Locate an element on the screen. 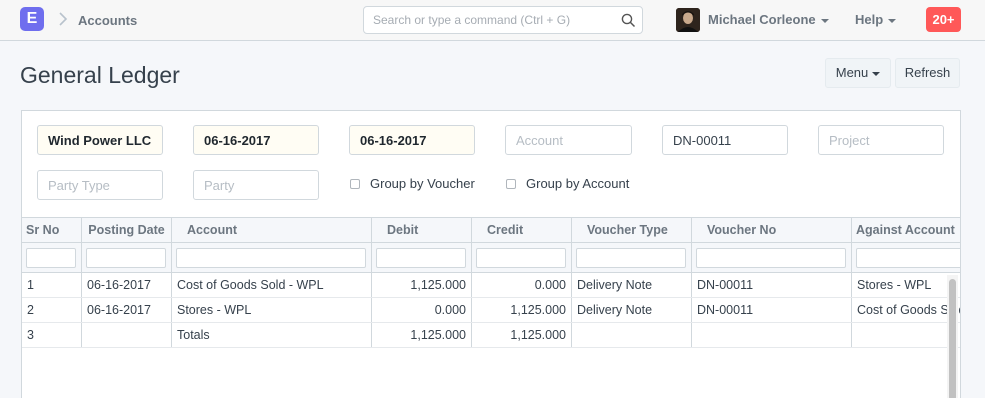 This screenshot has height=398, width=985. column-header: Posting Date is located at coordinates (127, 230).